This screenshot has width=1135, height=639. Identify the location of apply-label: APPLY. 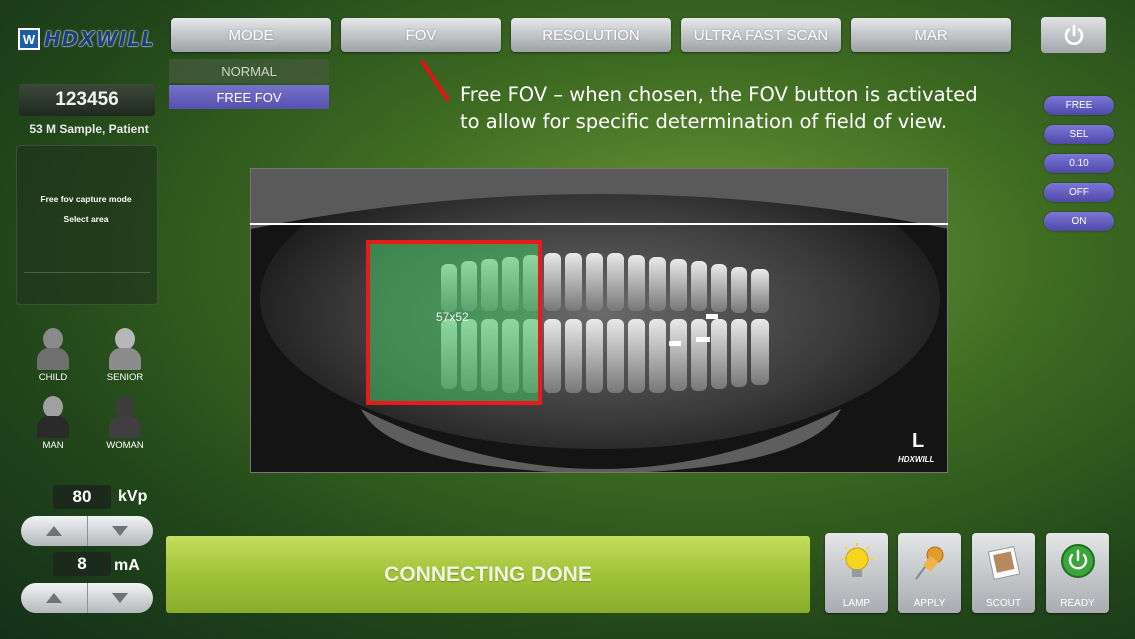
(929, 603).